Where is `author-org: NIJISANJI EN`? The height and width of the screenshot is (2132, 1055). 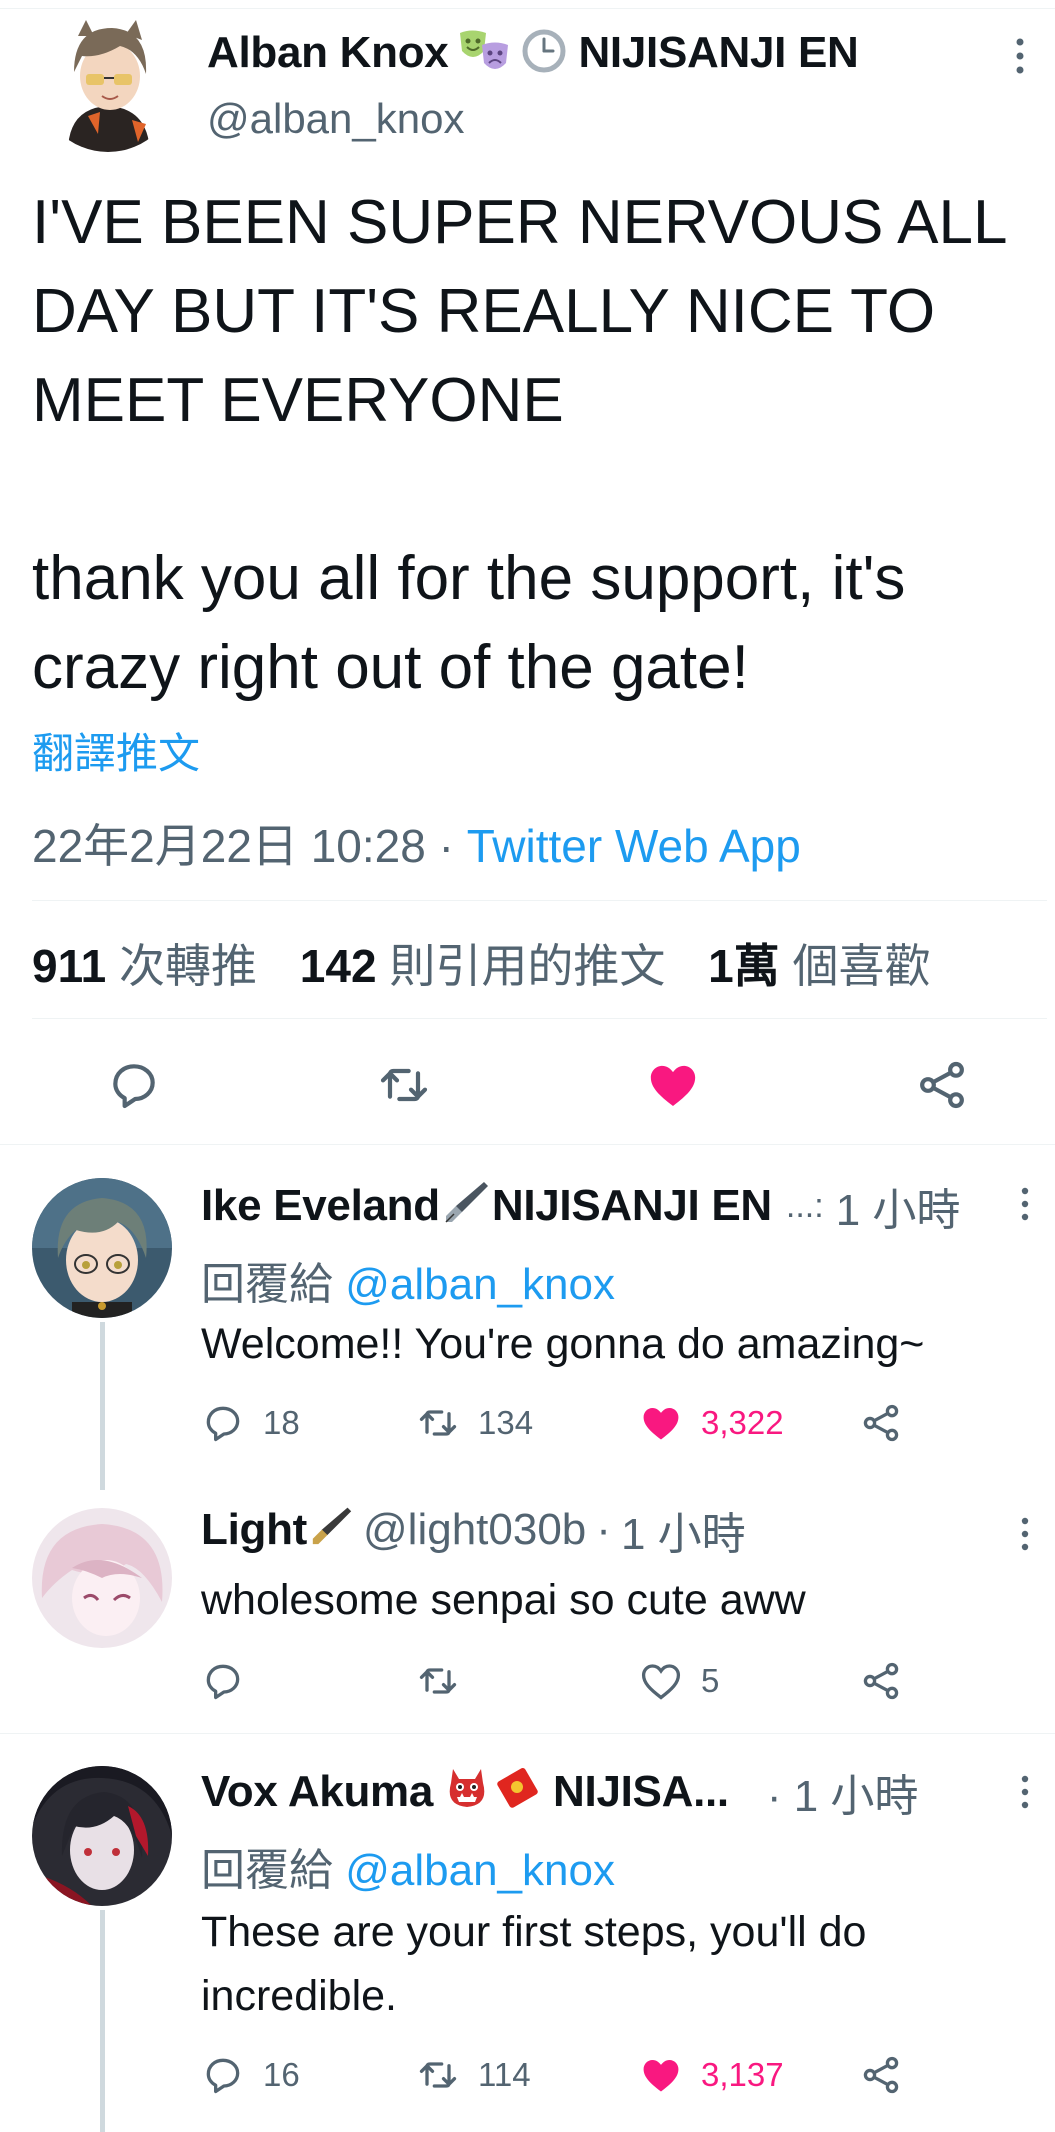
author-org: NIJISANJI EN is located at coordinates (718, 52).